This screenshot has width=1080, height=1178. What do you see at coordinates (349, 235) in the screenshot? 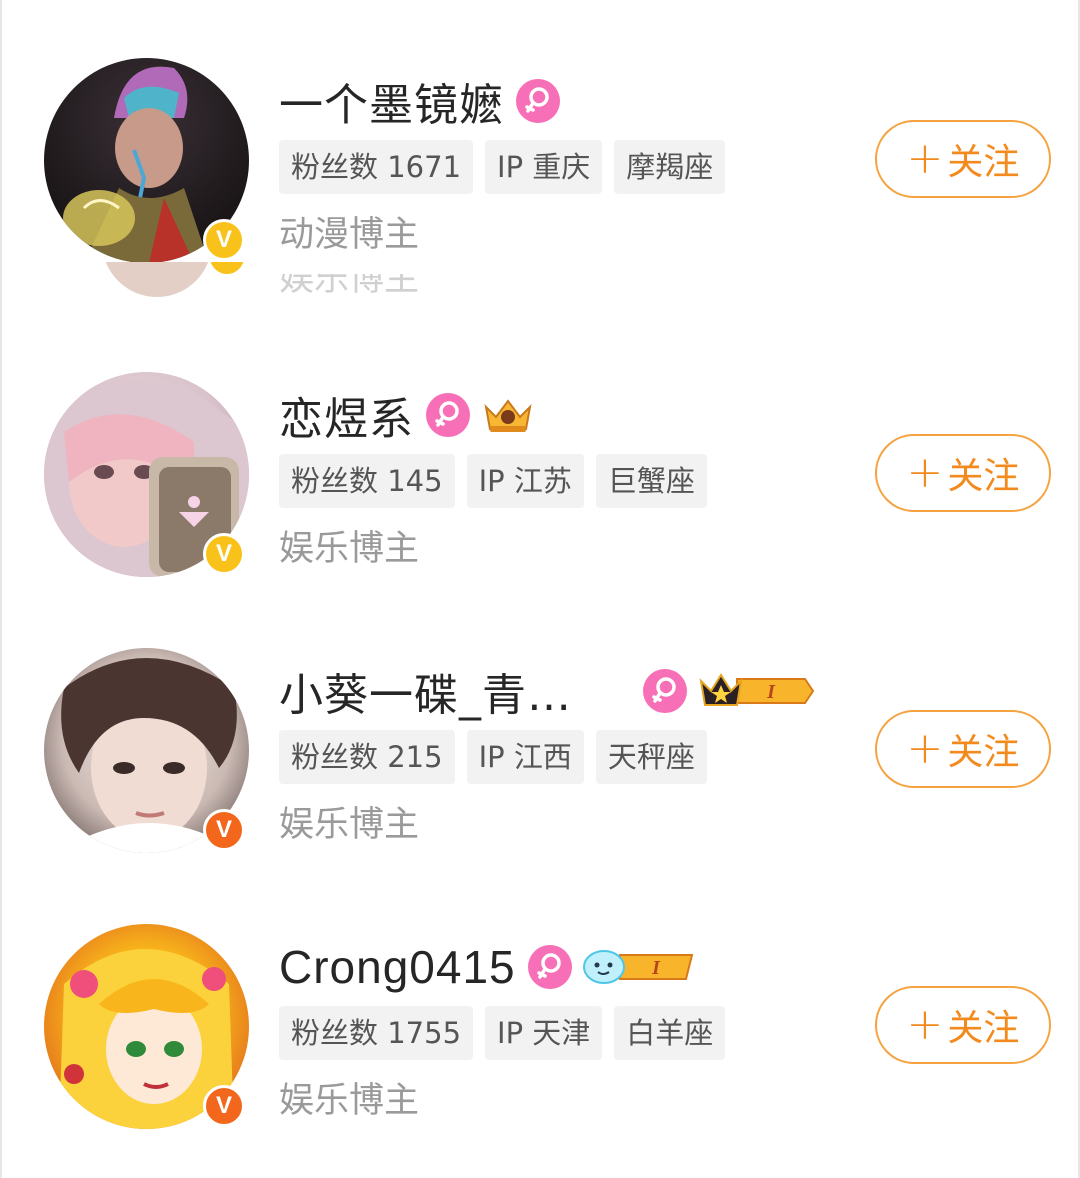
I see `user-role: 动漫博主` at bounding box center [349, 235].